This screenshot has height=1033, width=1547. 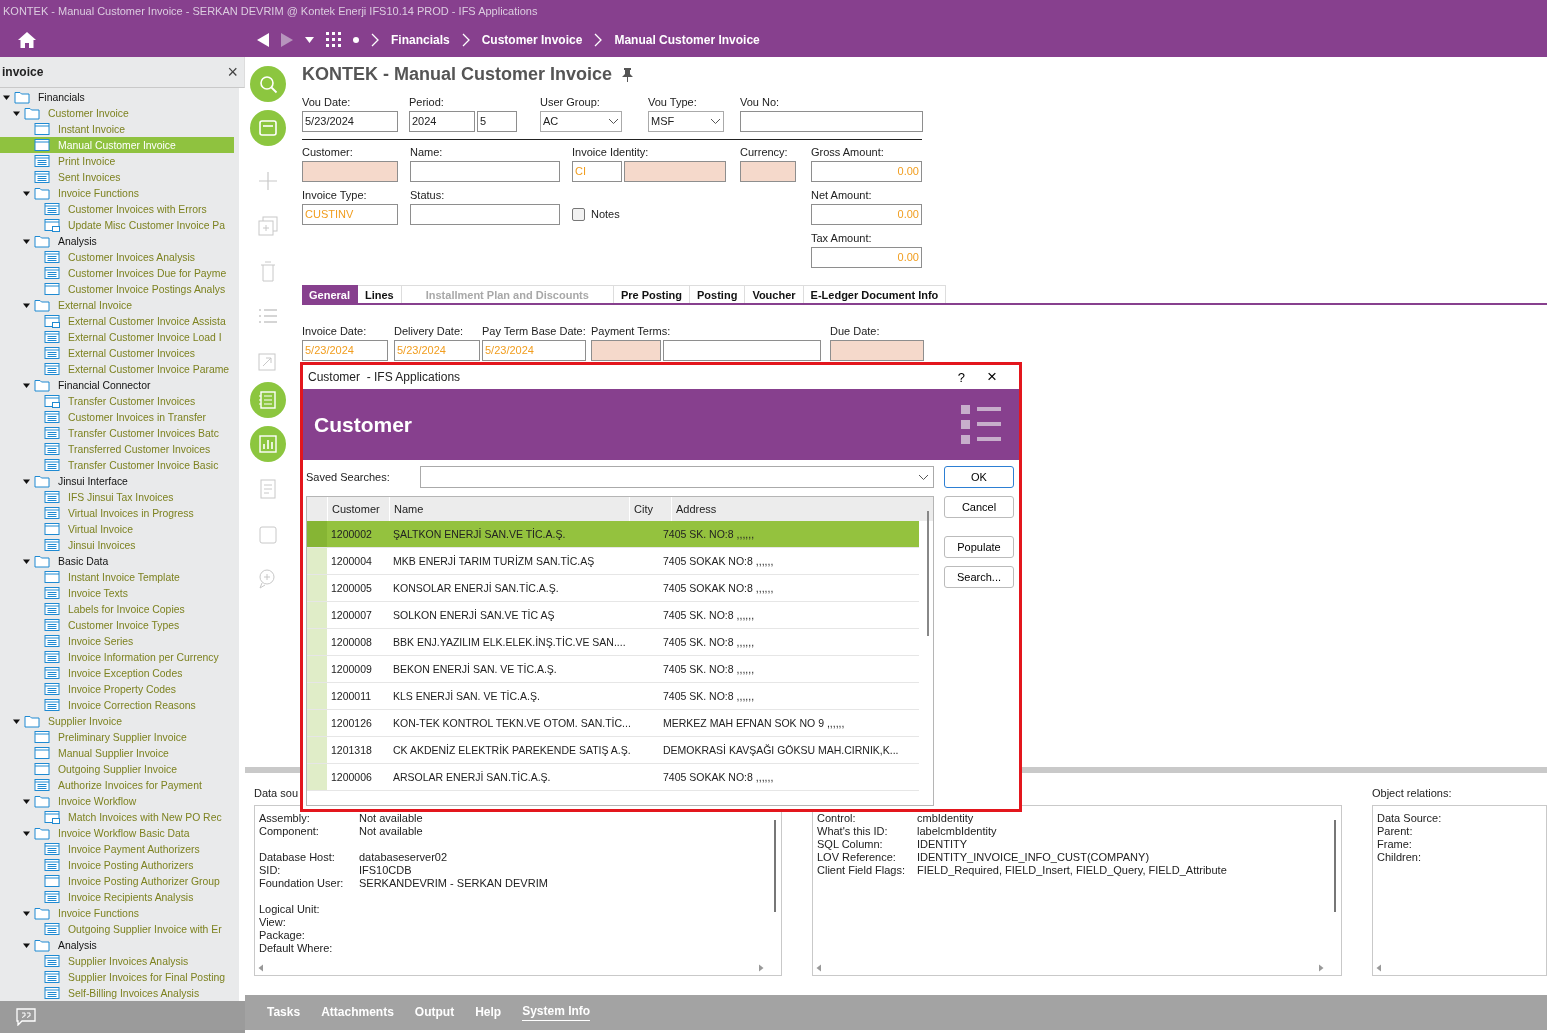 What do you see at coordinates (117, 577) in the screenshot?
I see `tree-item: Instant Invoice Template` at bounding box center [117, 577].